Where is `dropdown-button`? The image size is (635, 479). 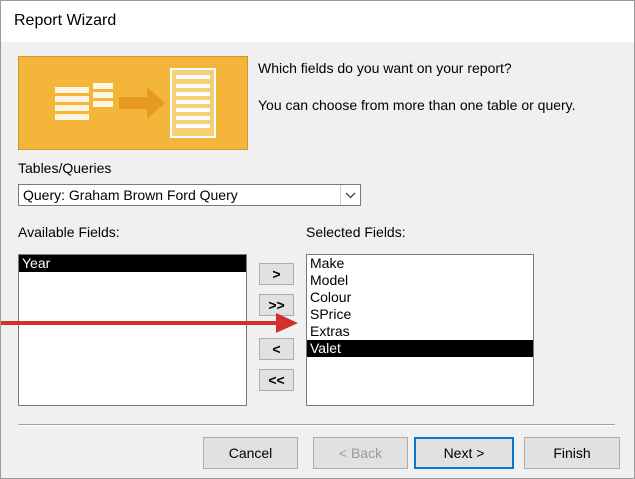
dropdown-button is located at coordinates (350, 195).